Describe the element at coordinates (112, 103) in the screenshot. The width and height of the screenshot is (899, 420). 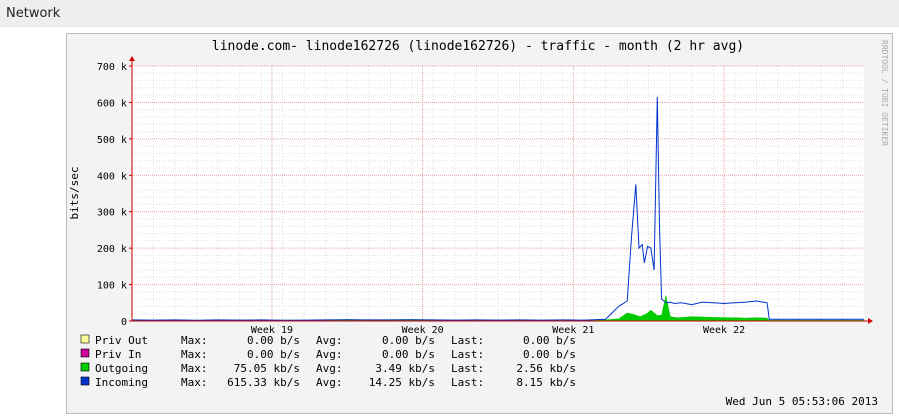
I see `y-tick-label: 600 k` at that location.